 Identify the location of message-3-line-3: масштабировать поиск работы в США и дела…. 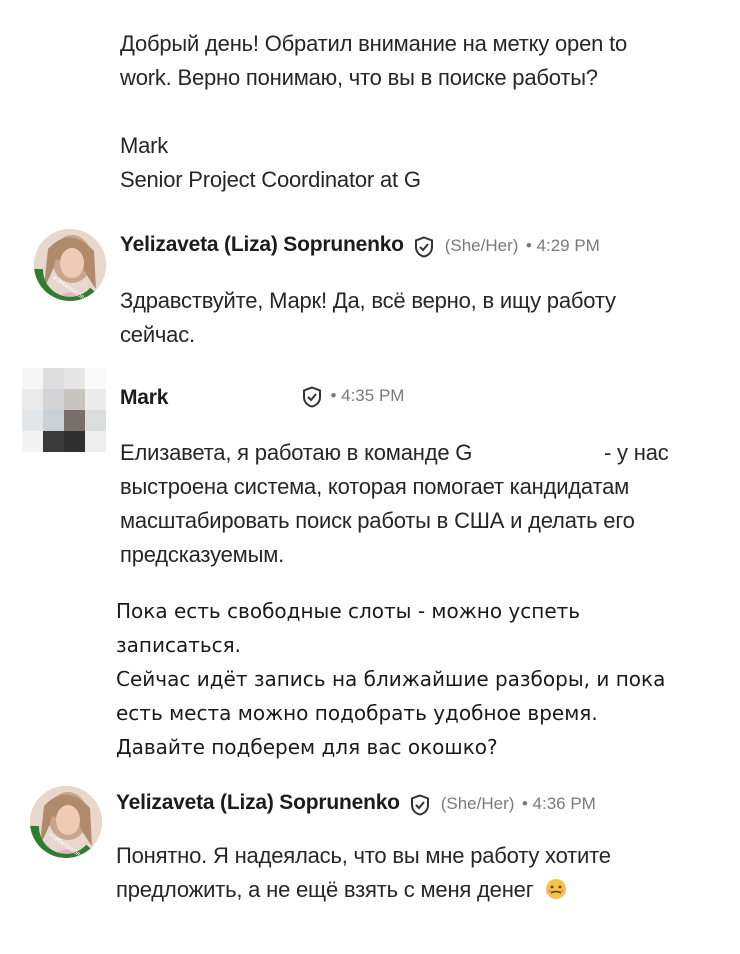
(377, 520).